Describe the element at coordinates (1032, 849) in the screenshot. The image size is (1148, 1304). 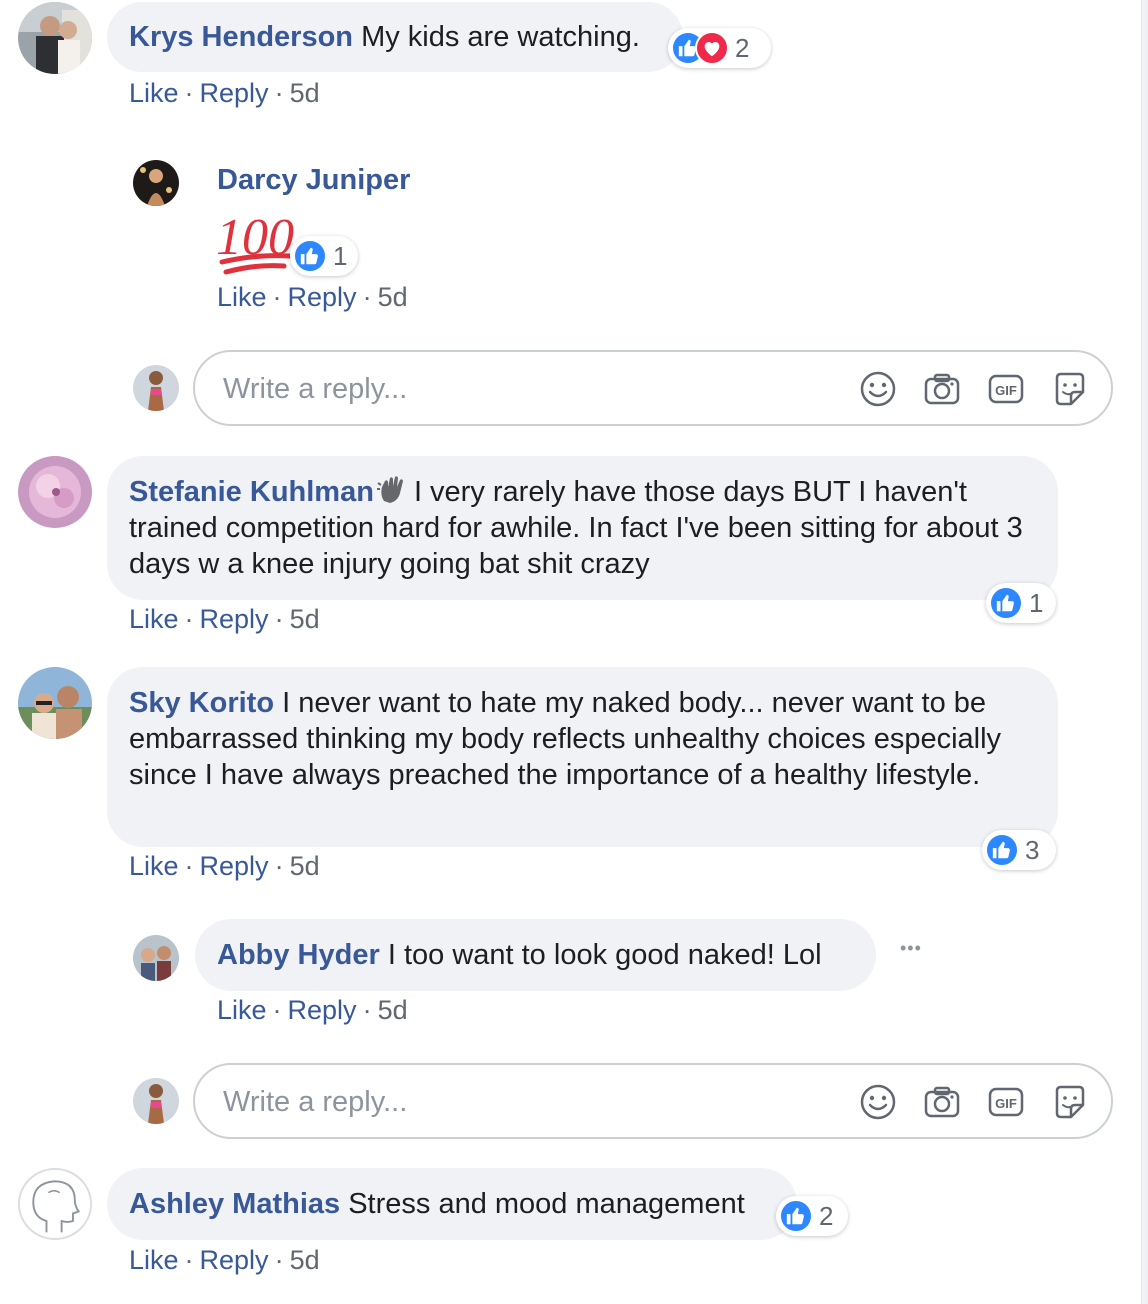
I see `reaction-count: 3` at that location.